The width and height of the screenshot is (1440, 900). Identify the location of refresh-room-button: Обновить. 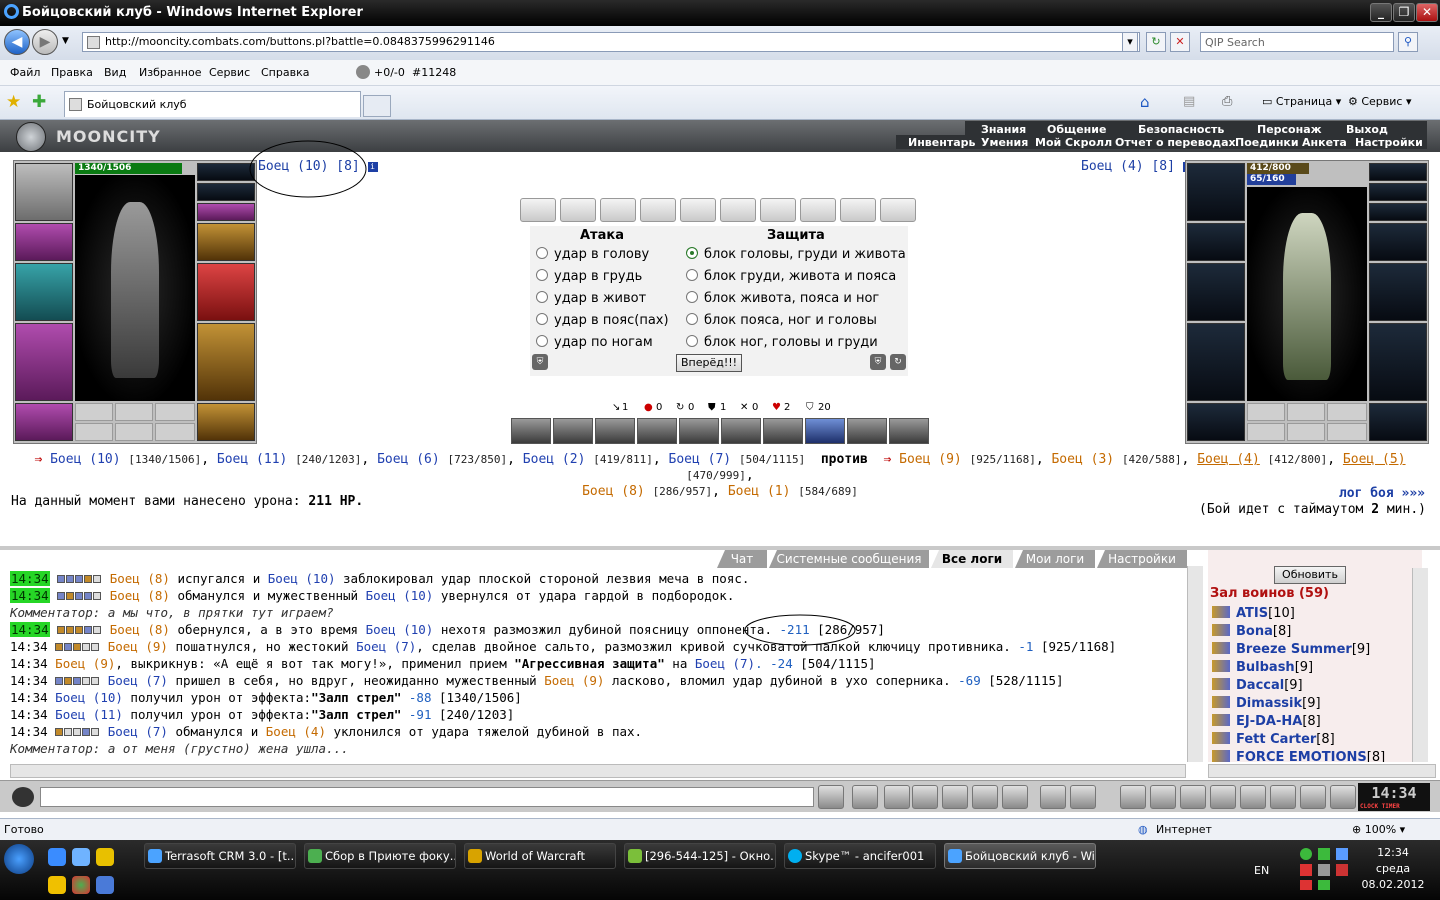
(1310, 575).